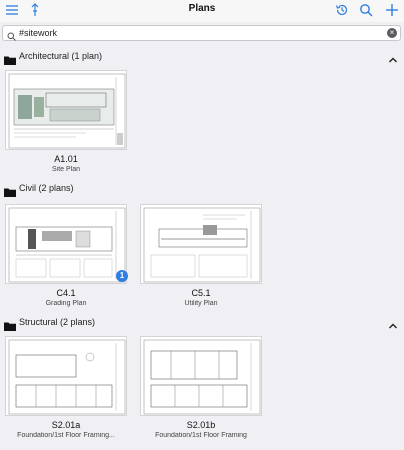 This screenshot has height=450, width=404. What do you see at coordinates (201, 293) in the screenshot?
I see `plan-code: C5.1` at bounding box center [201, 293].